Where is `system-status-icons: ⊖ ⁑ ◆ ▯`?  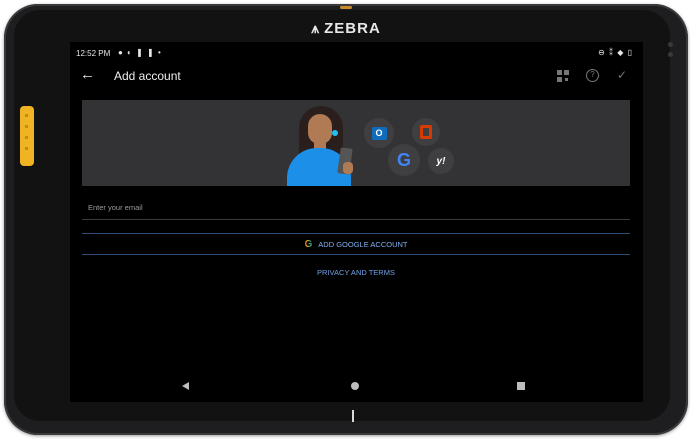
system-status-icons: ⊖ ⁑ ◆ ▯ is located at coordinates (615, 52).